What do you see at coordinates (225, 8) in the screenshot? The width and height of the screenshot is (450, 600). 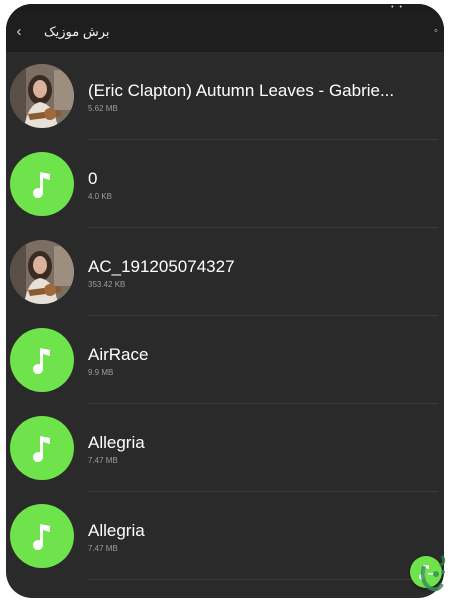 I see `status-bar: • •` at bounding box center [225, 8].